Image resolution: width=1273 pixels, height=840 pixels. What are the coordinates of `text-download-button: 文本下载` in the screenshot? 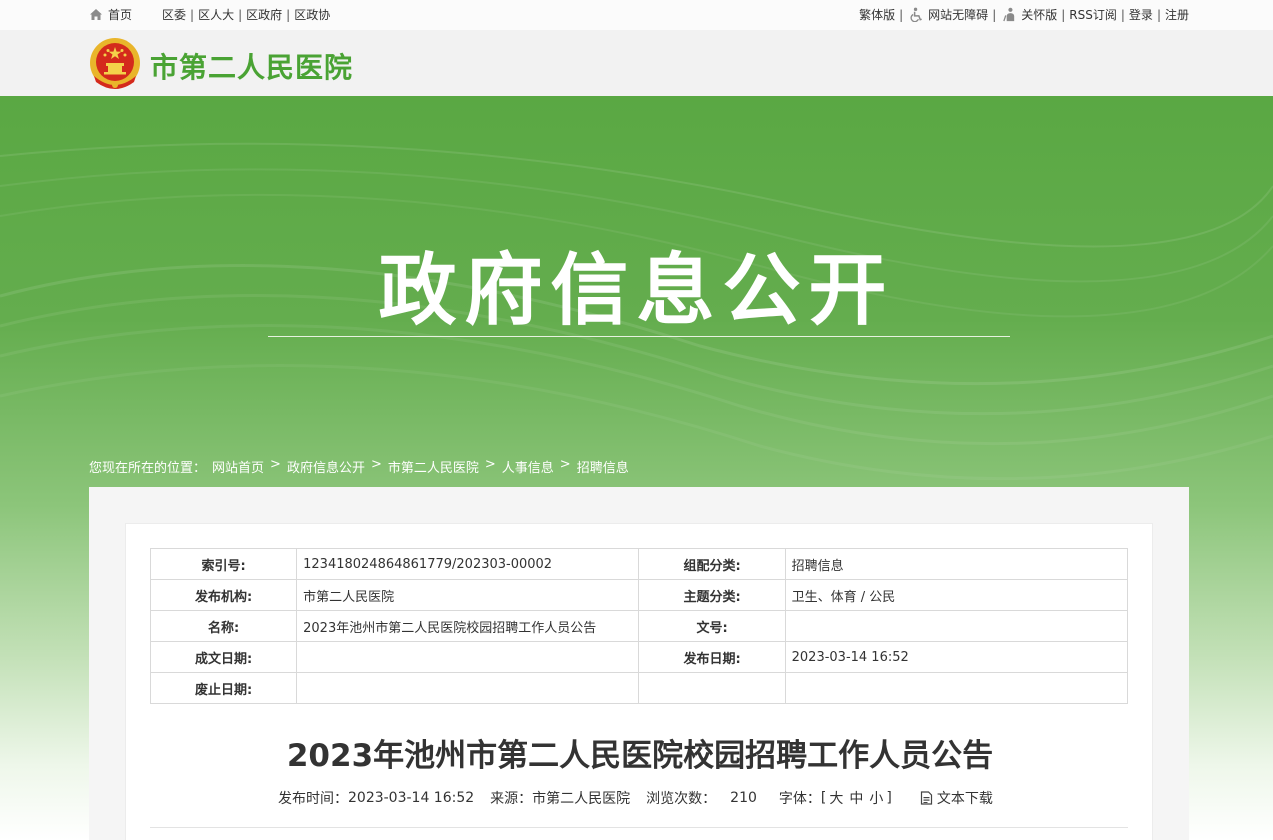 It's located at (956, 798).